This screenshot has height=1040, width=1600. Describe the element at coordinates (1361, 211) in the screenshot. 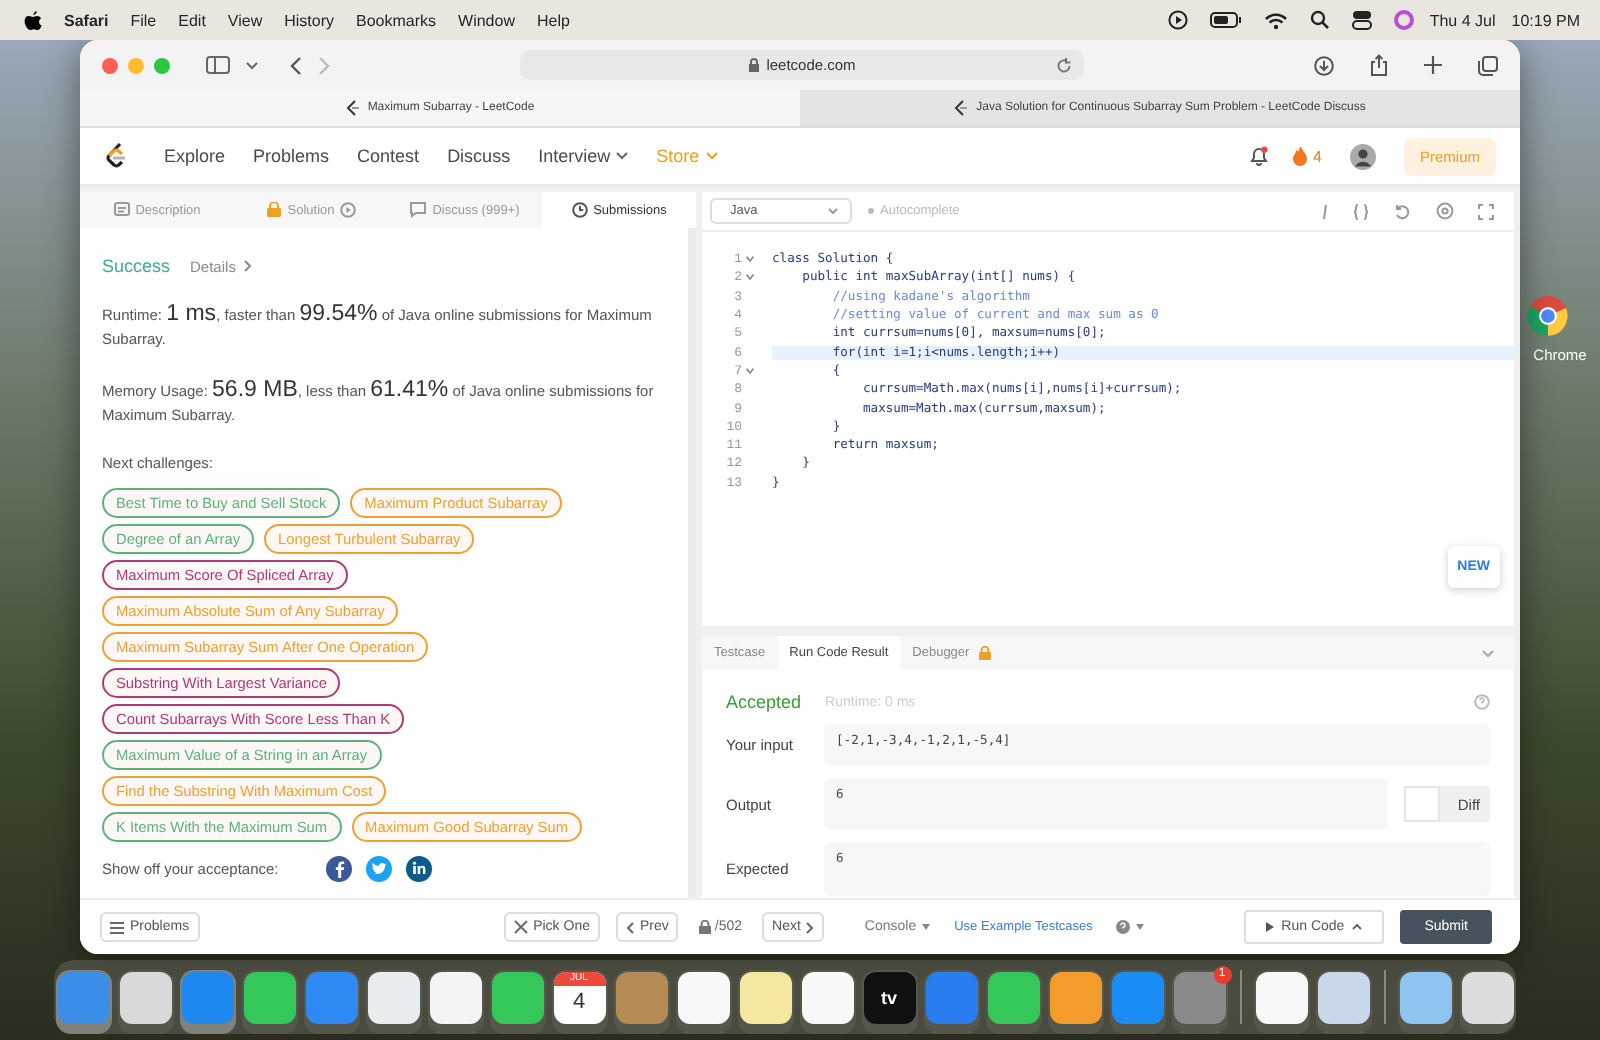

I see `braces-icon` at that location.